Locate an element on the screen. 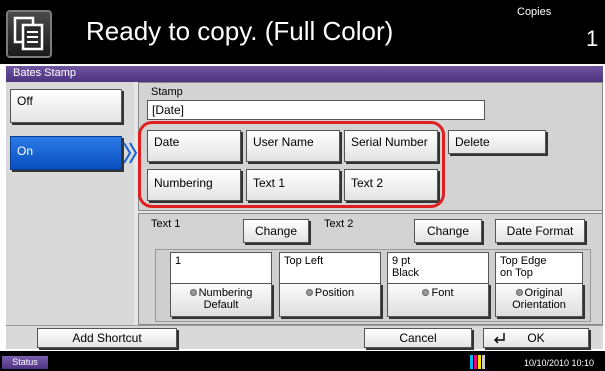 This screenshot has width=605, height=371. position-value: Top Left is located at coordinates (330, 268).